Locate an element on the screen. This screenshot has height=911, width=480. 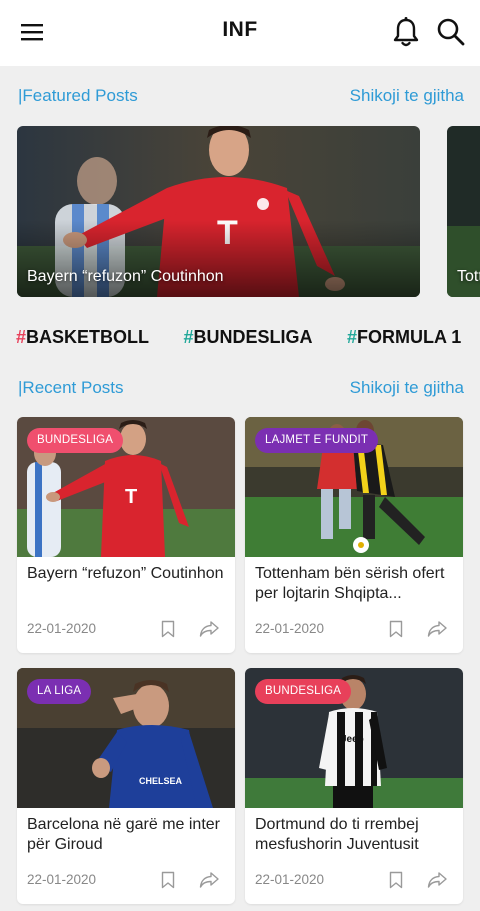
tag-label: FORMULA 1 is located at coordinates (409, 337).